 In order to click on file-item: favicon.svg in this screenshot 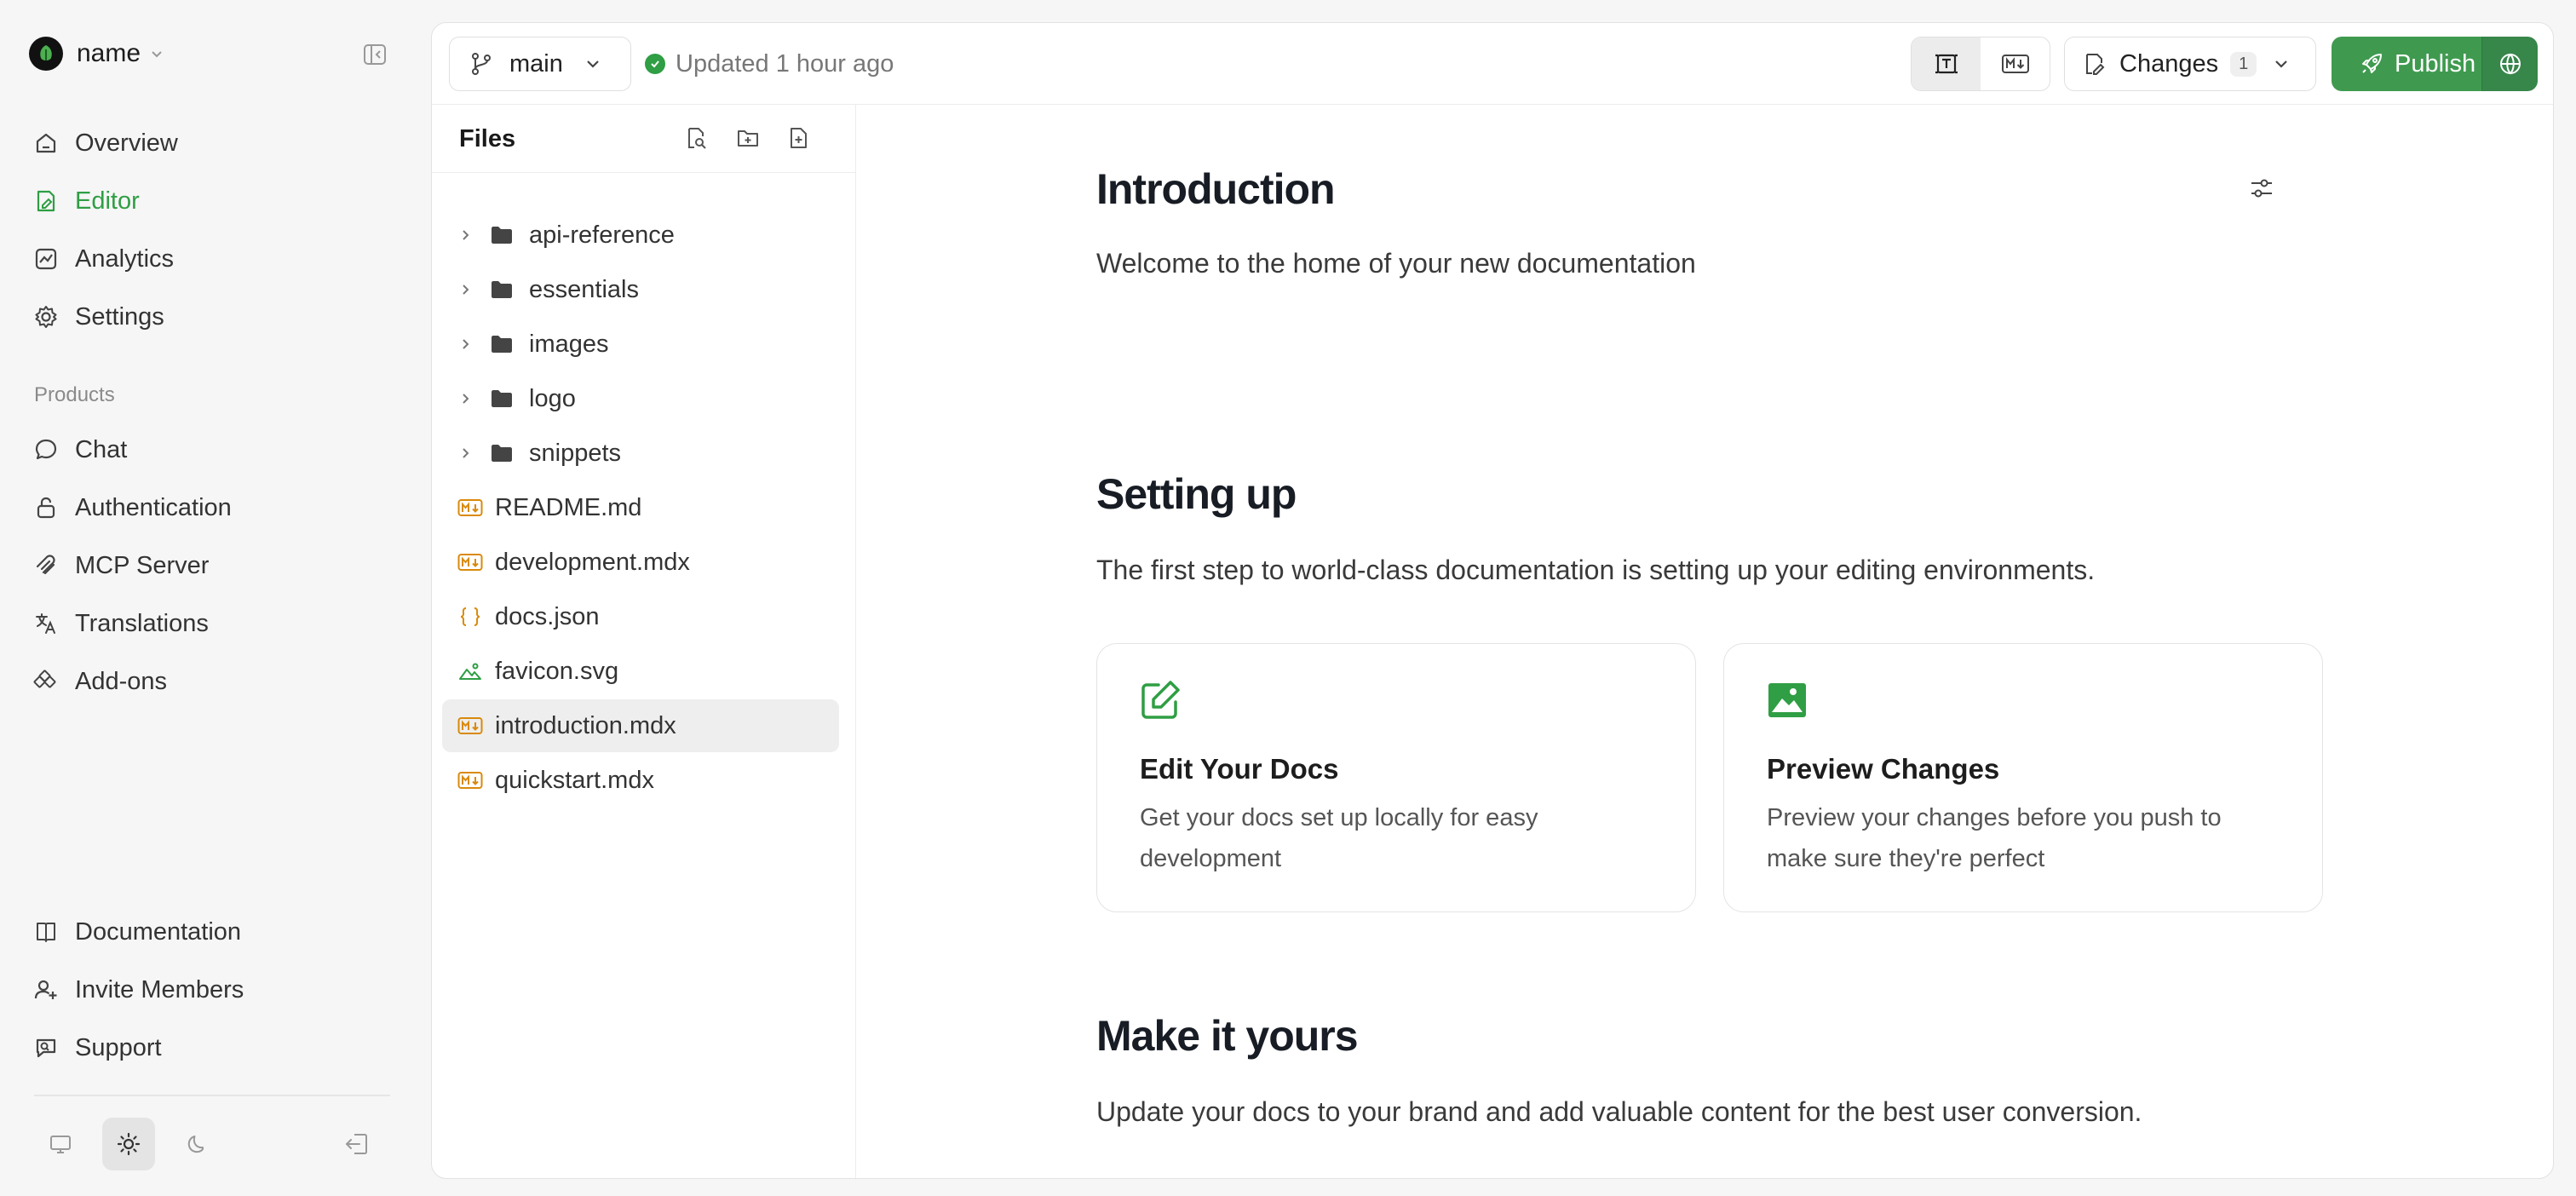, I will do `click(640, 672)`.